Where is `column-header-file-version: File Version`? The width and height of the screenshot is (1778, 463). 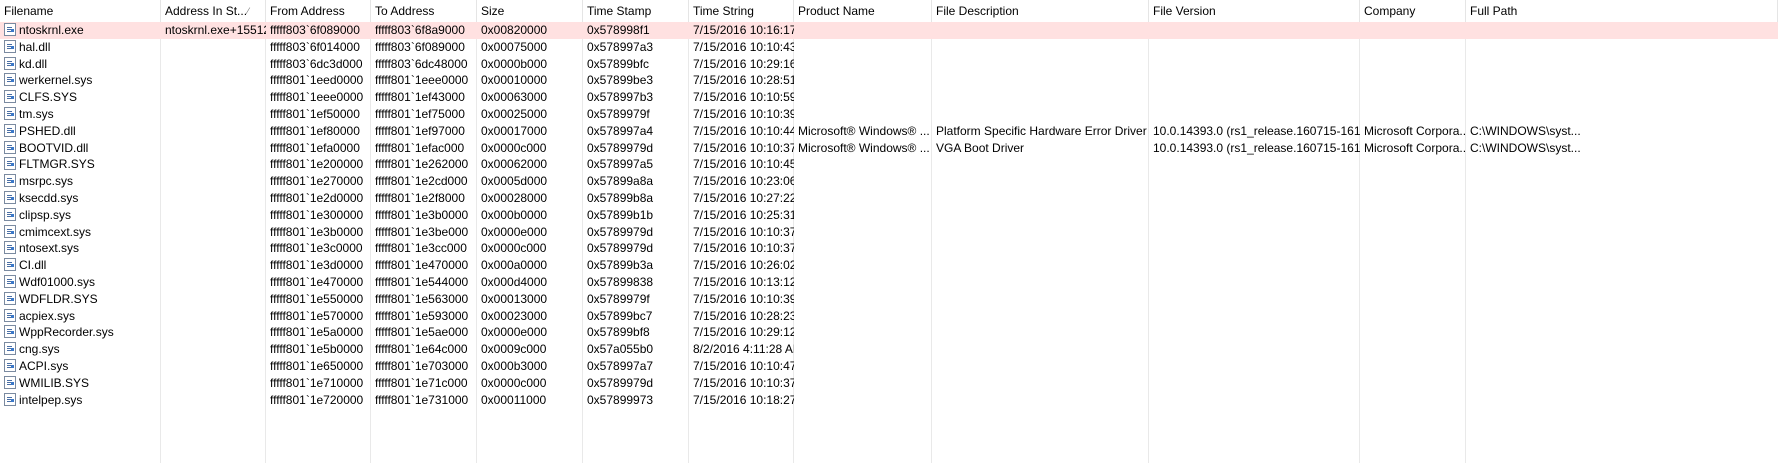 column-header-file-version: File Version is located at coordinates (1254, 11).